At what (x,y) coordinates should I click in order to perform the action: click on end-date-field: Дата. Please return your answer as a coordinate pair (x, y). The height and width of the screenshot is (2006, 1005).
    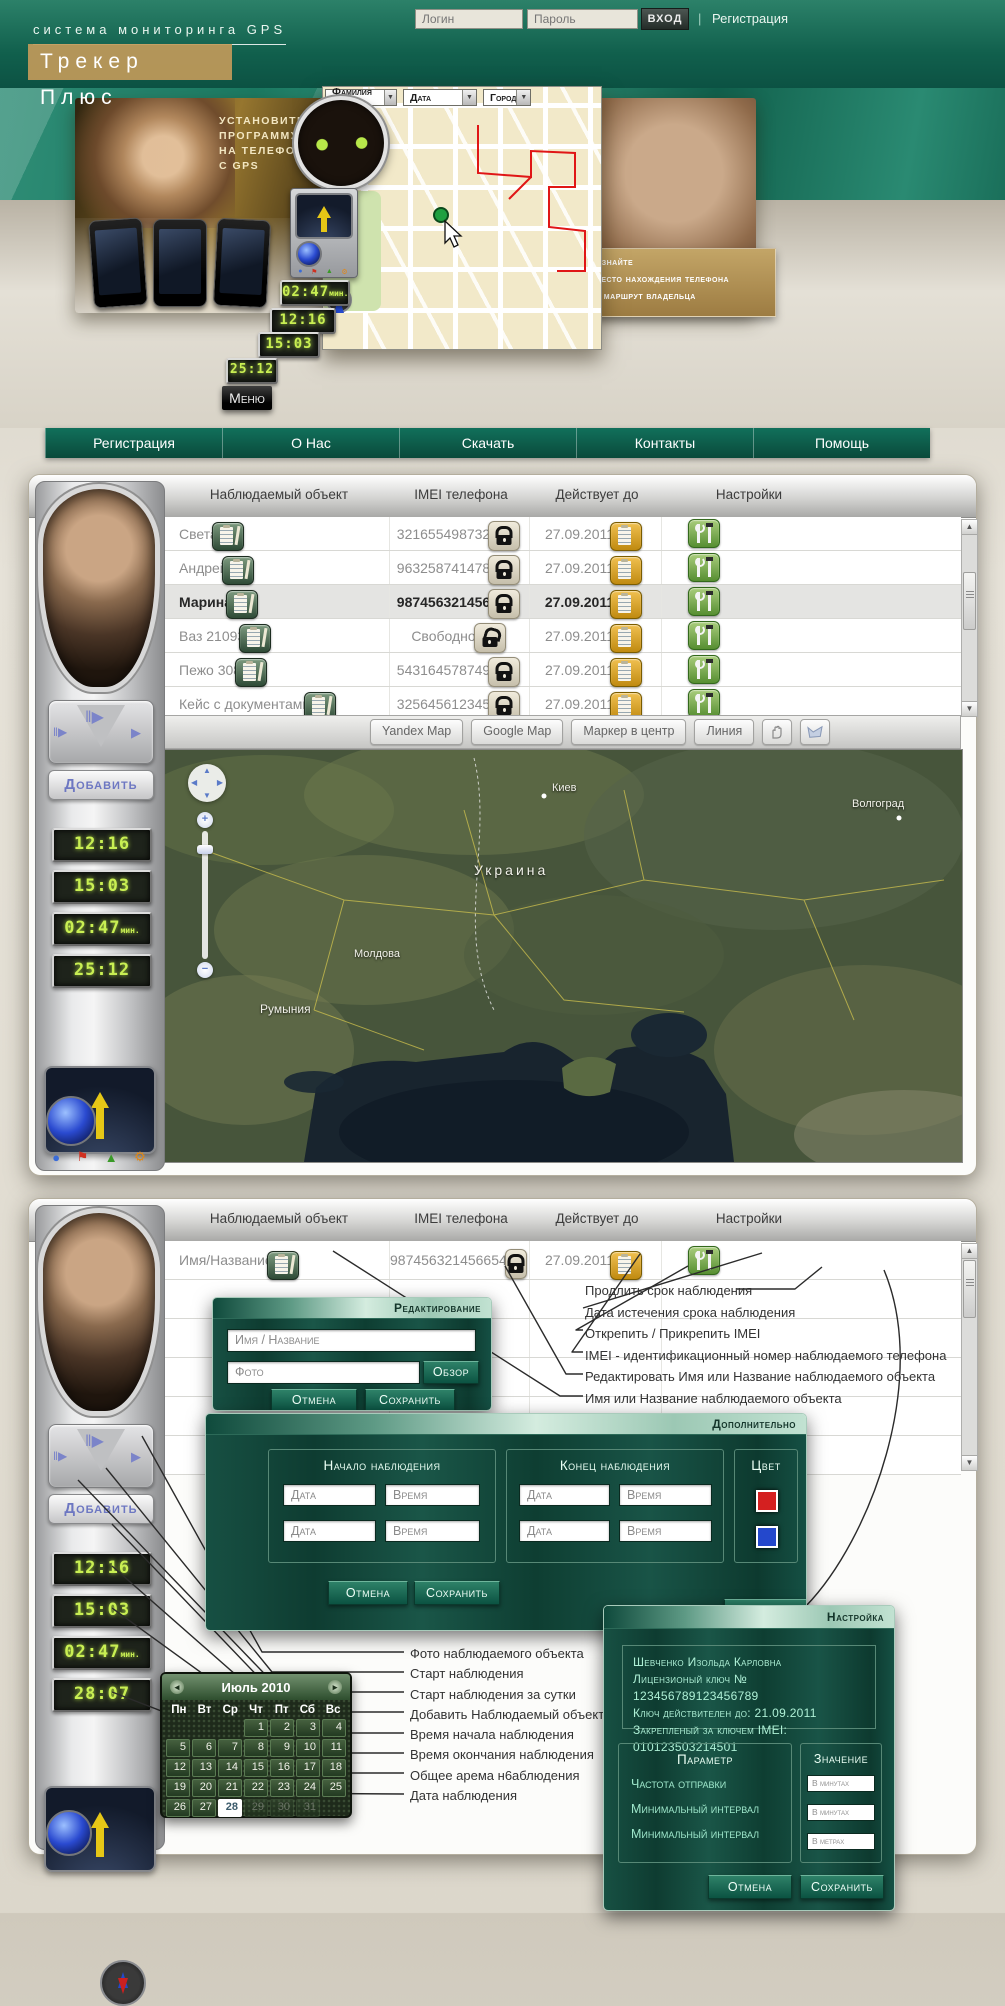
    Looking at the image, I should click on (564, 1495).